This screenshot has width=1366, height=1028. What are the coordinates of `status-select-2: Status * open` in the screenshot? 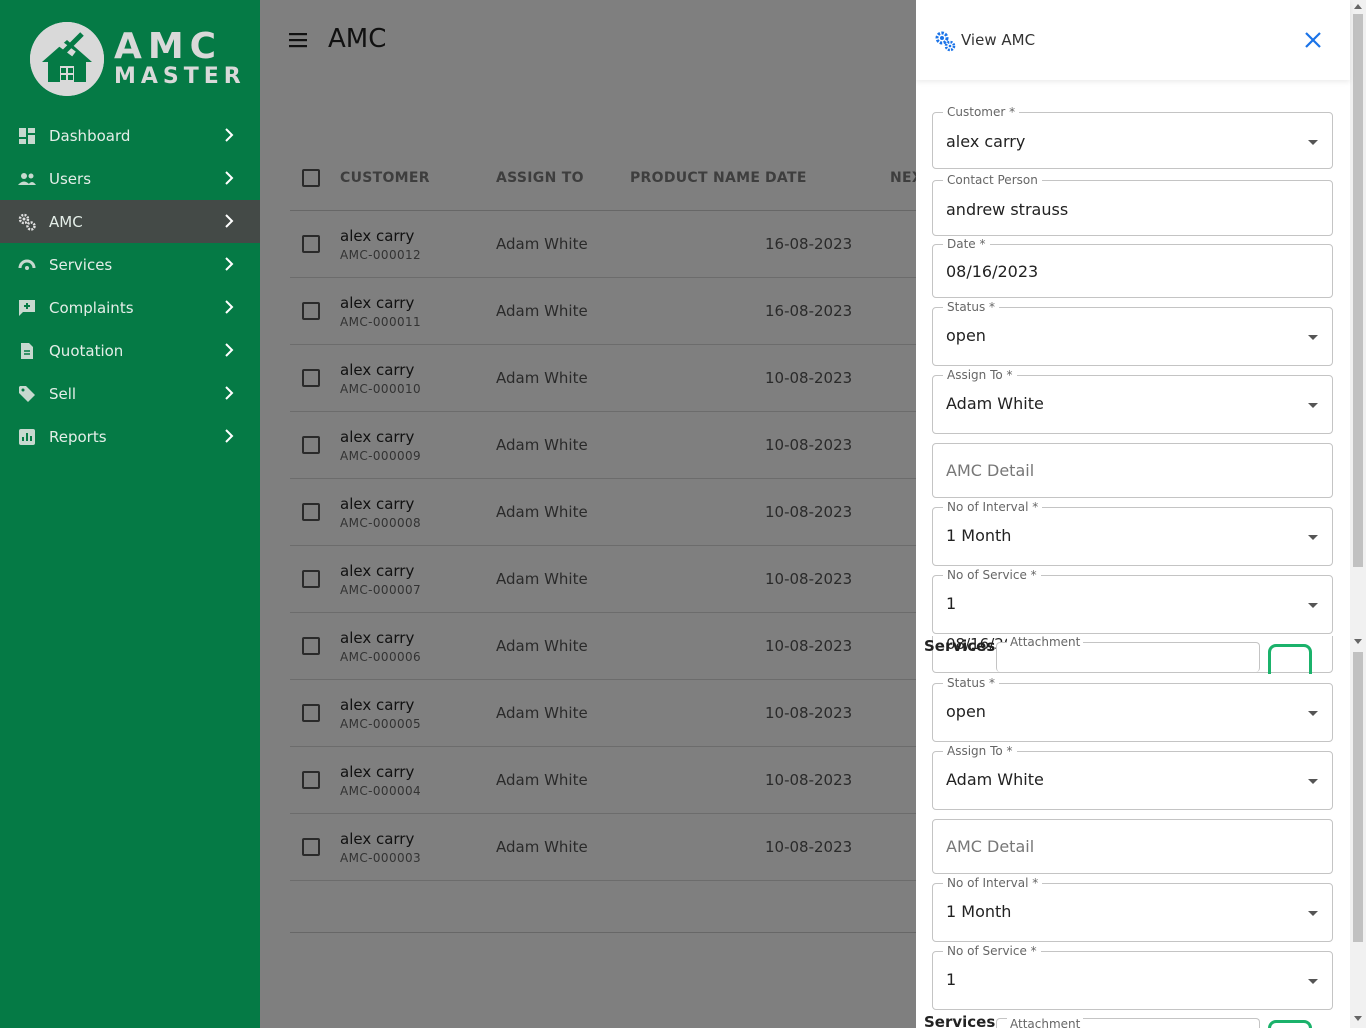 It's located at (1132, 709).